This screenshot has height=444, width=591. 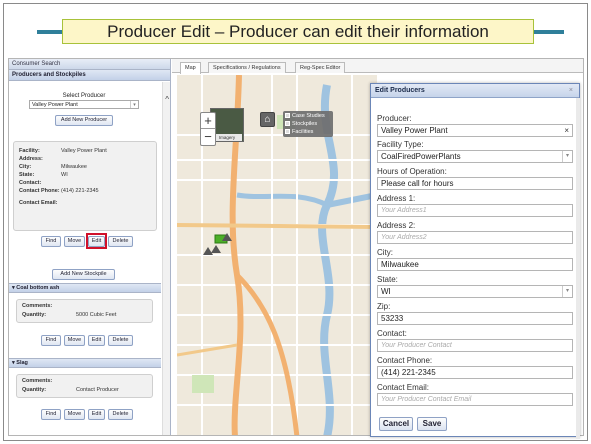 What do you see at coordinates (84, 104) in the screenshot?
I see `producer-select: Valley Power Plant ▾` at bounding box center [84, 104].